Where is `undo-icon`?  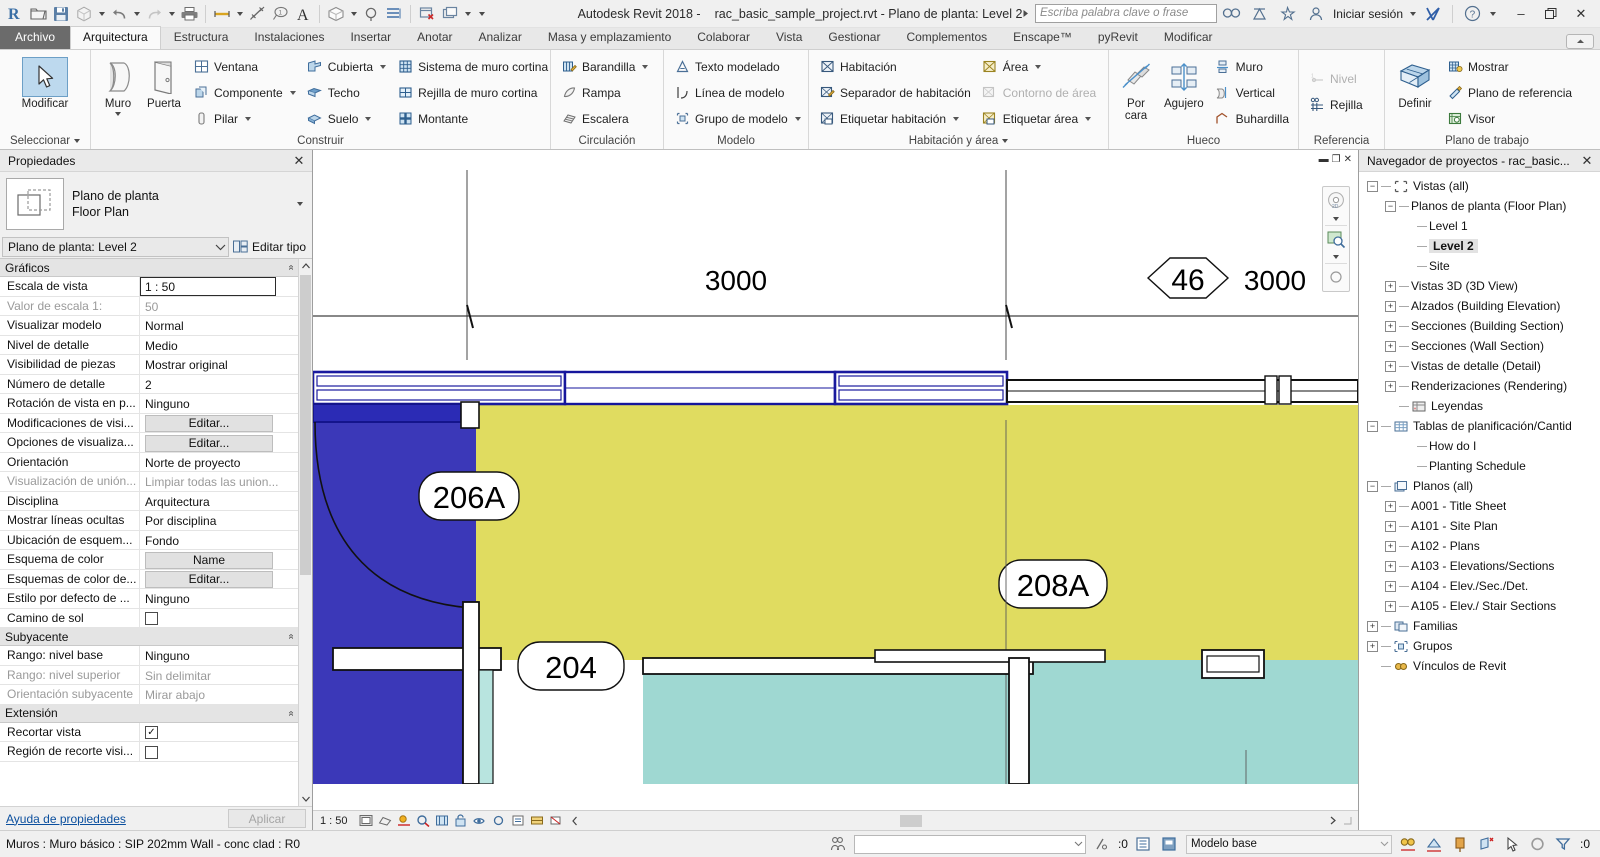
undo-icon is located at coordinates (119, 14).